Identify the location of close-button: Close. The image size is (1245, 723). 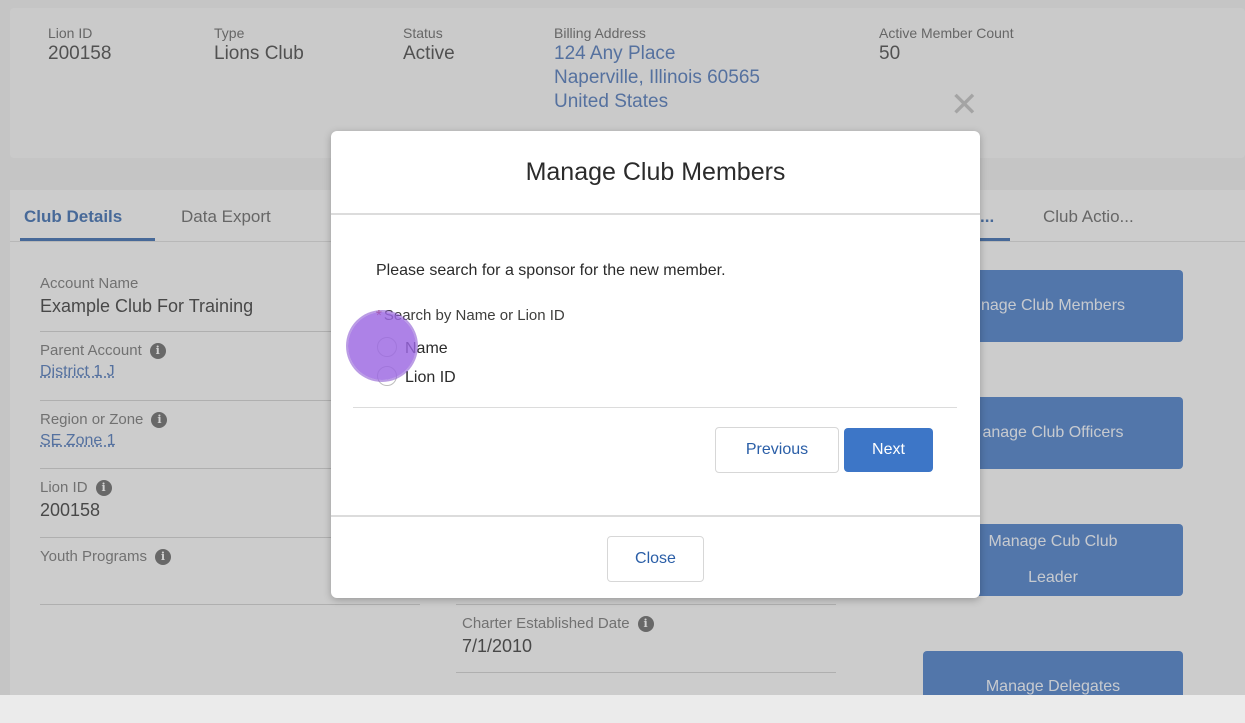
(655, 559).